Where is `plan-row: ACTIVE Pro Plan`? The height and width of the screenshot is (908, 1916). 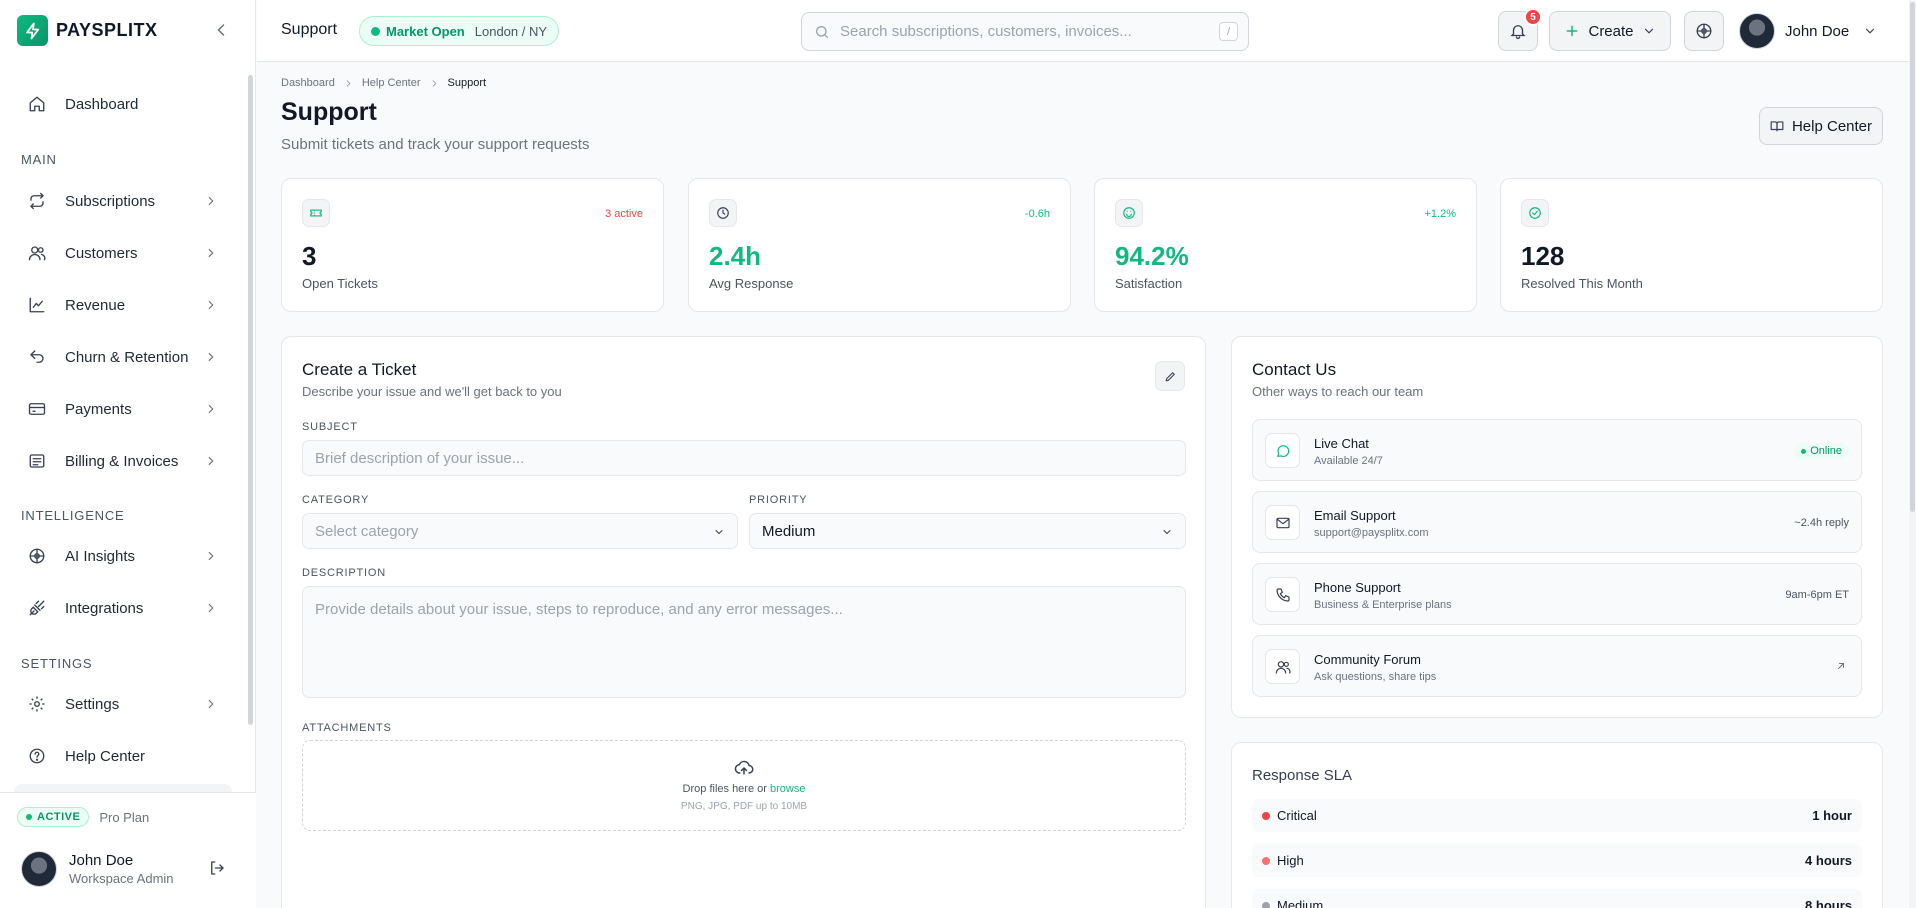 plan-row: ACTIVE Pro Plan is located at coordinates (83, 817).